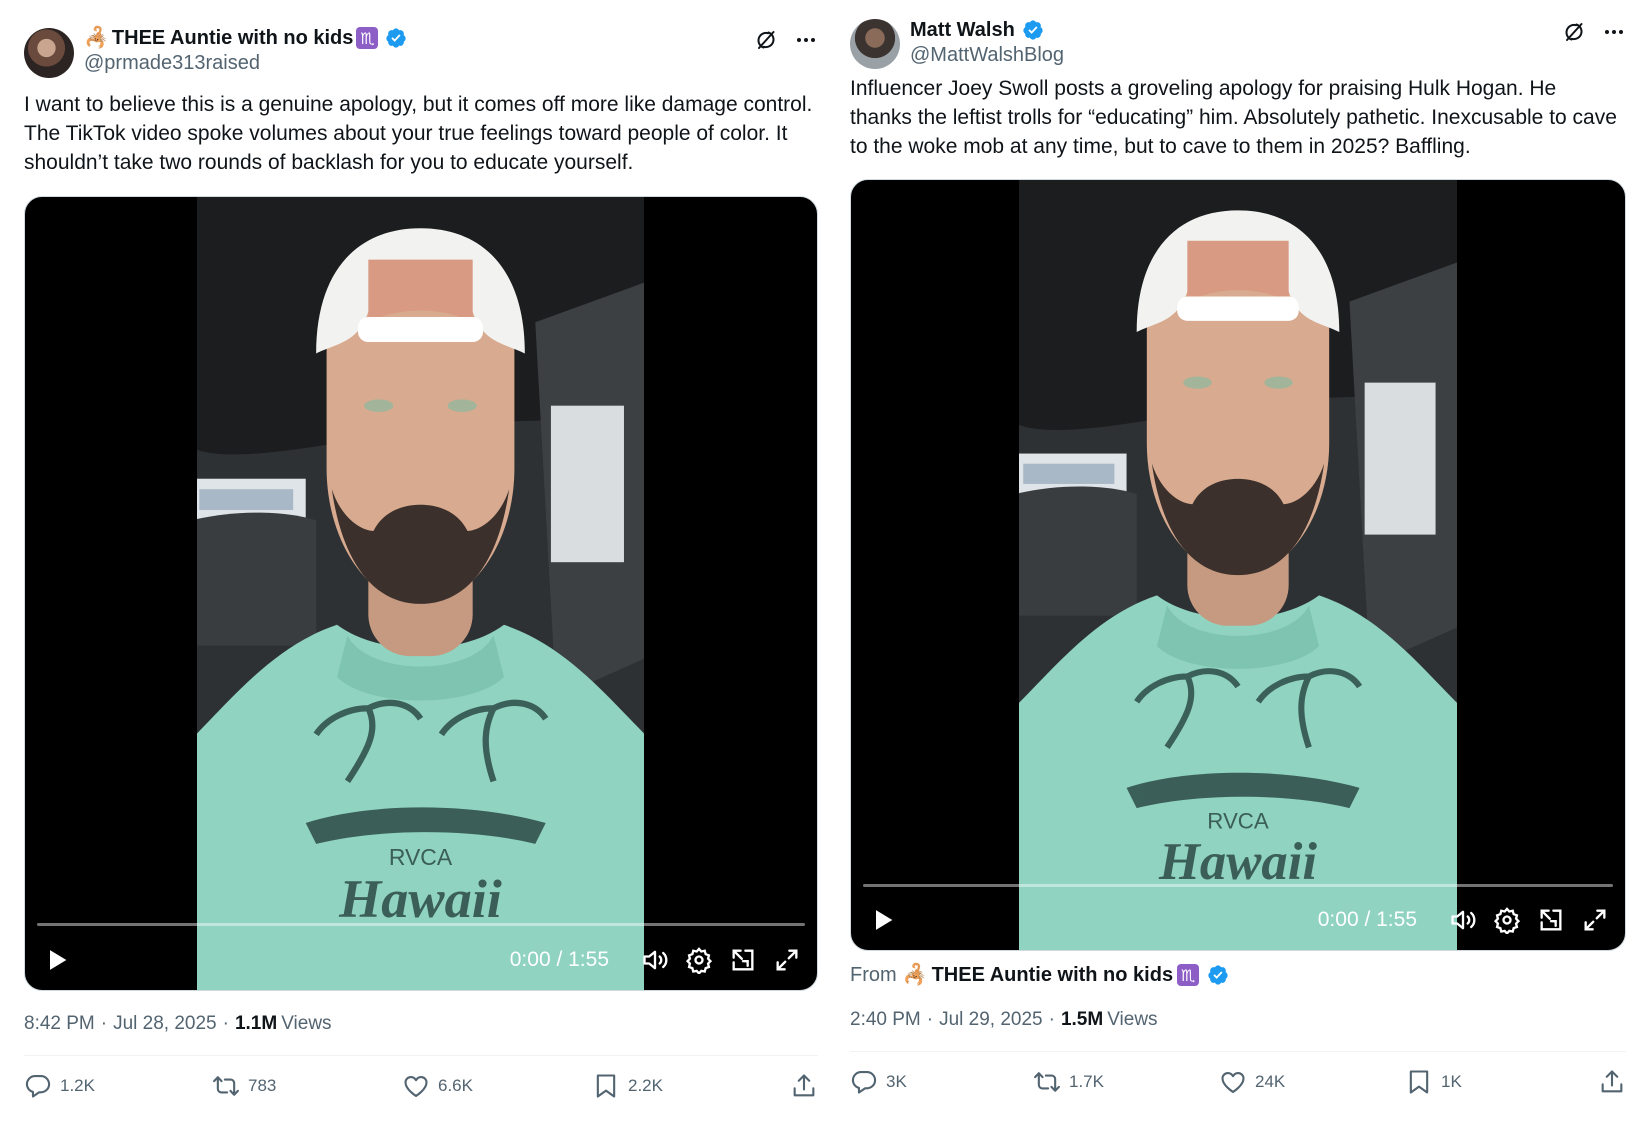 The height and width of the screenshot is (1130, 1646). What do you see at coordinates (896, 1081) in the screenshot?
I see `reply-count: 3K` at bounding box center [896, 1081].